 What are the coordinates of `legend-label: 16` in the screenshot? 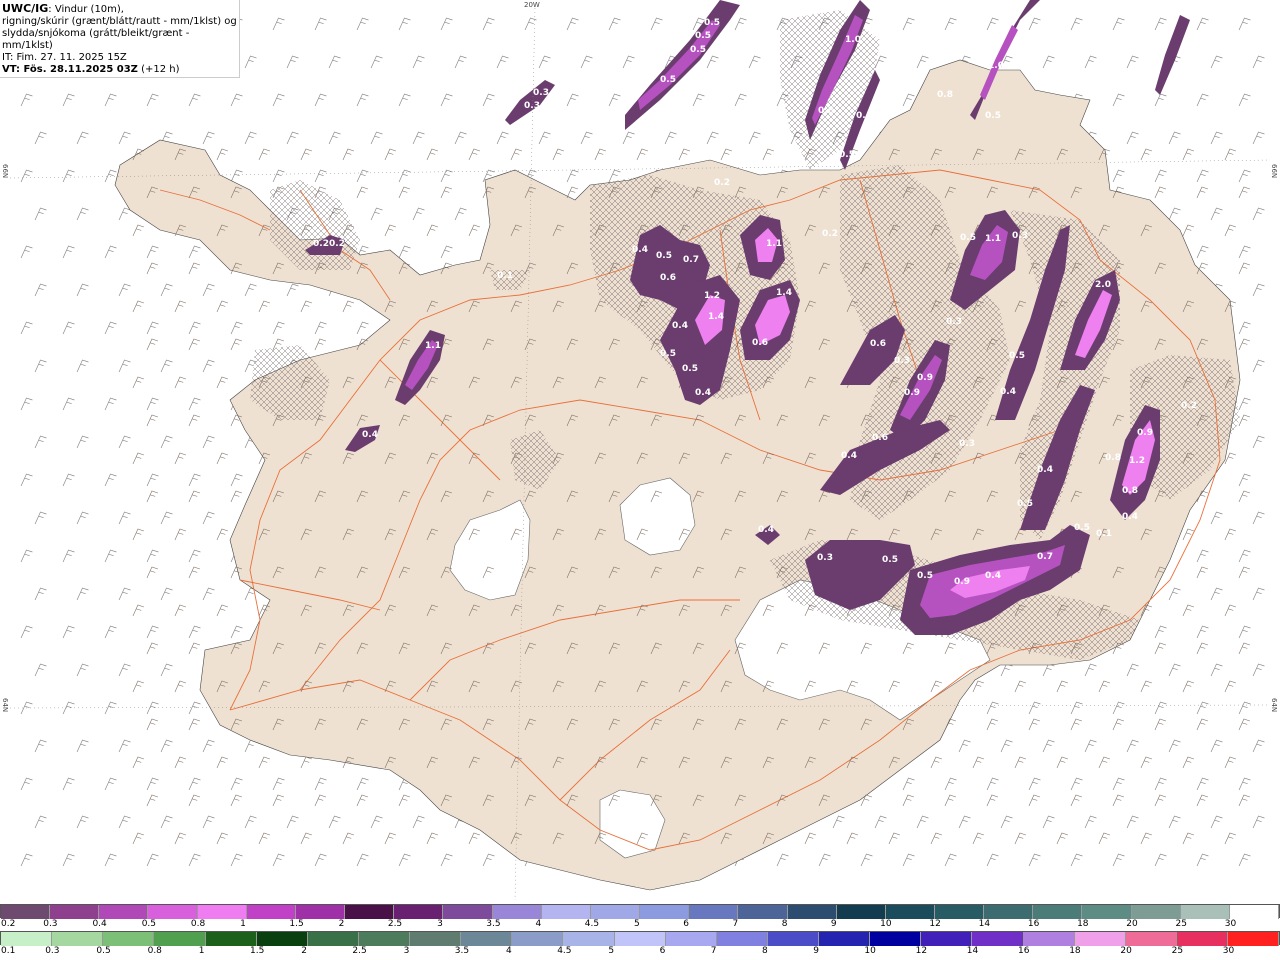 It's located at (1033, 924).